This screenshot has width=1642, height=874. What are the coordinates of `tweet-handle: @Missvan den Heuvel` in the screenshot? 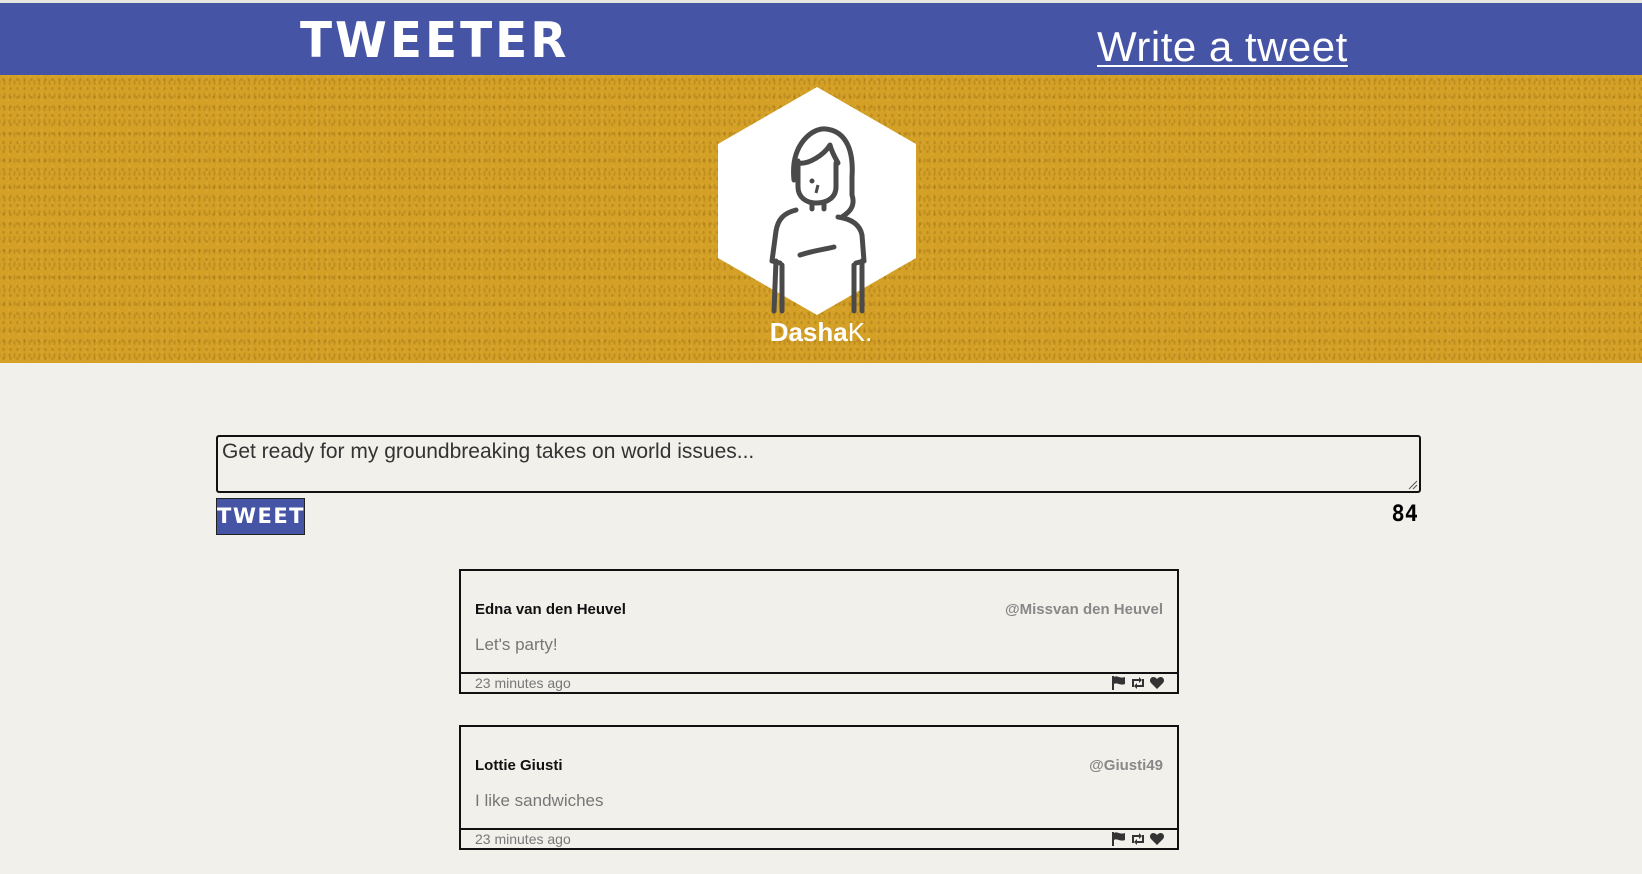 It's located at (1083, 609).